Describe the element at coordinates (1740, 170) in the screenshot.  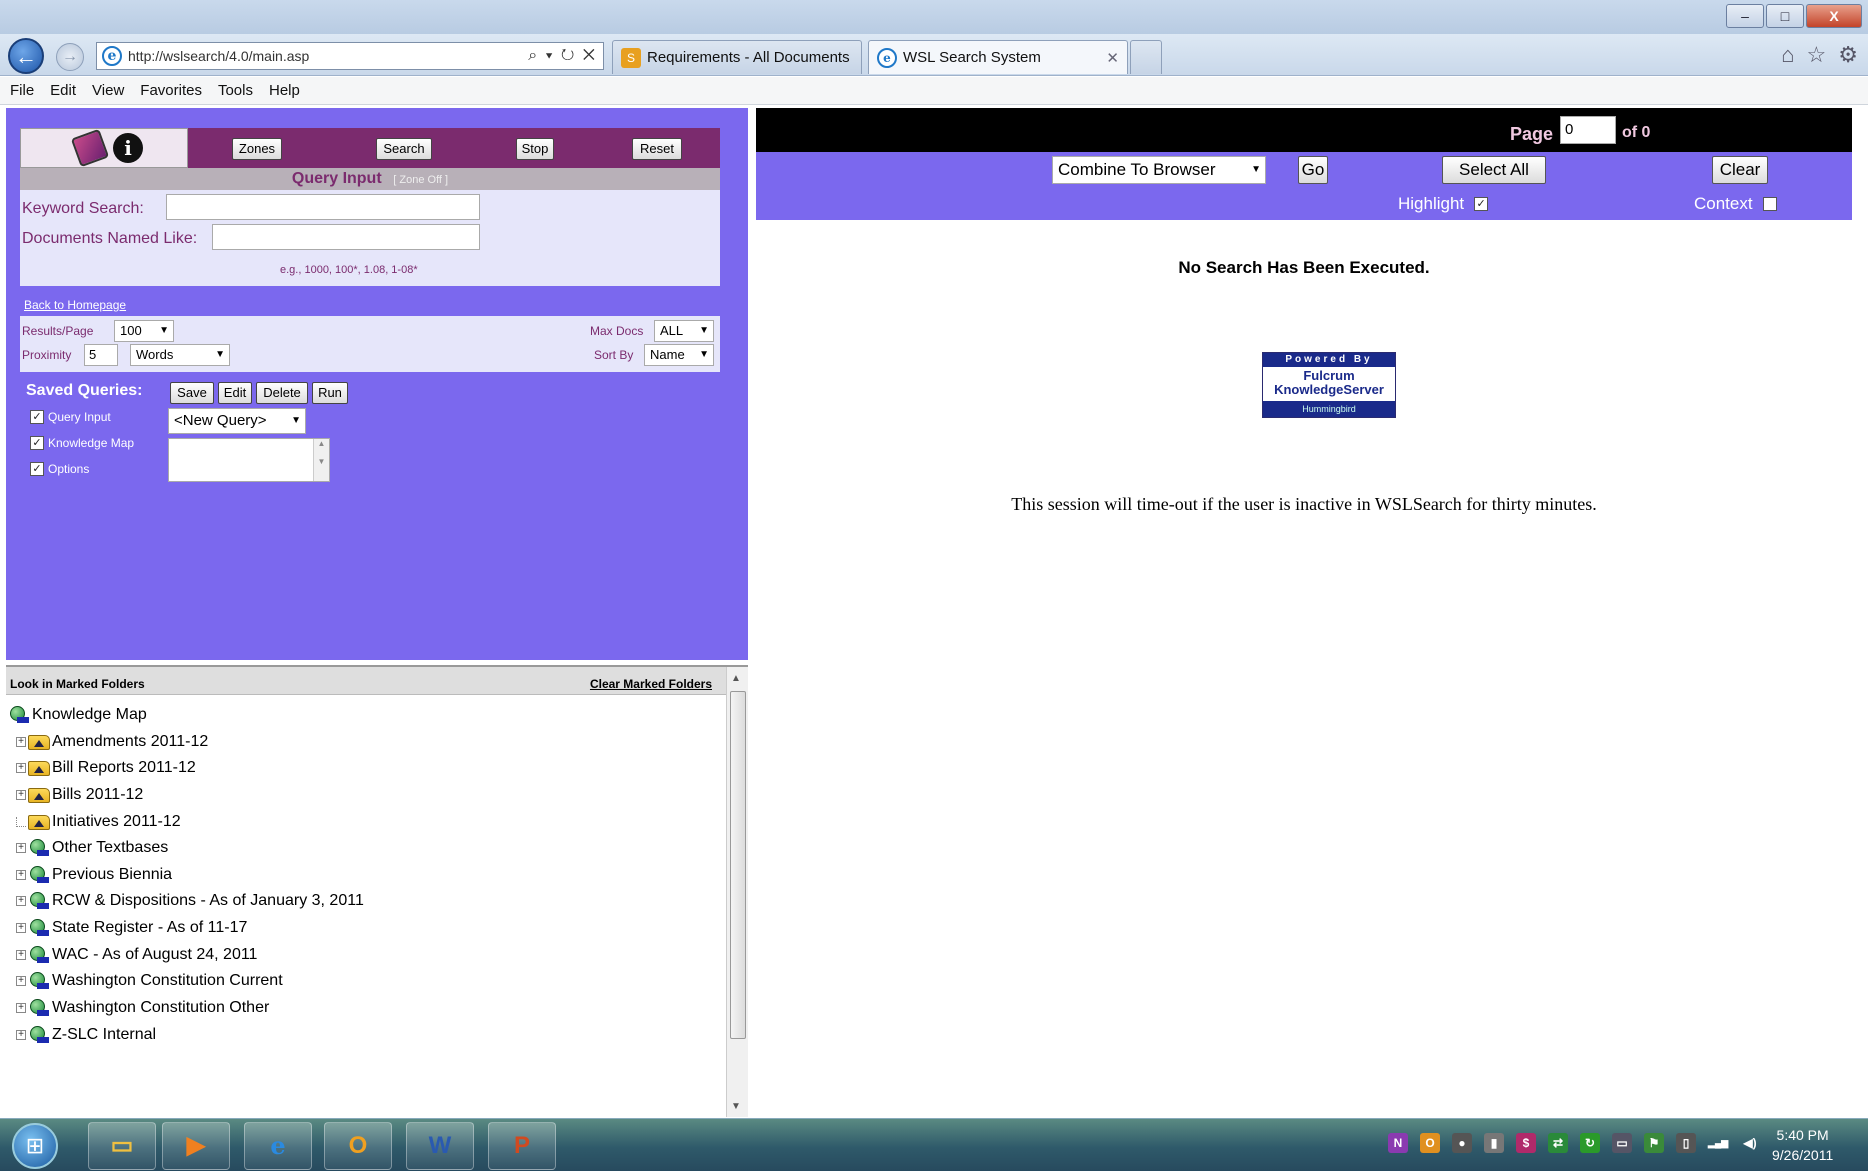
I see `clear-button: Clear` at that location.